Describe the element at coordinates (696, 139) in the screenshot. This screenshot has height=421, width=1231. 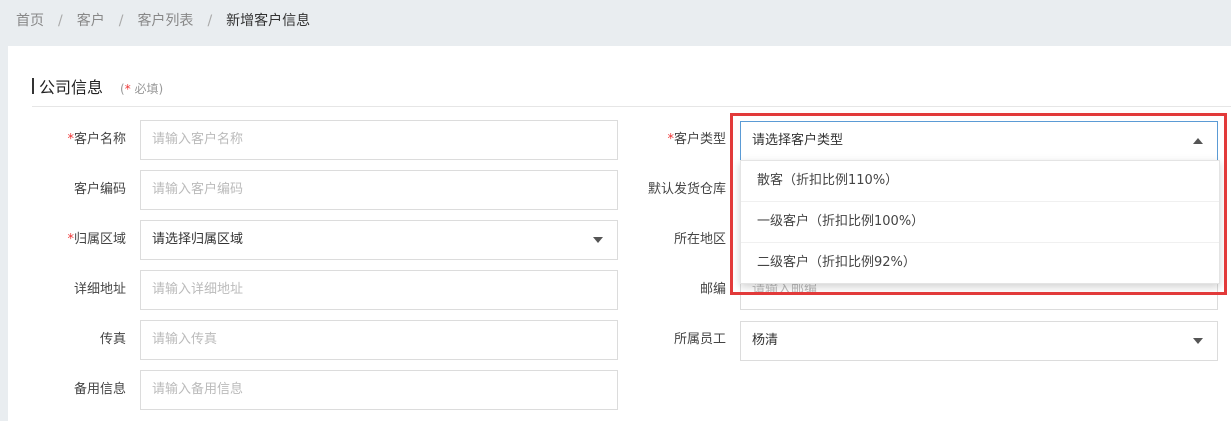
I see `customer-type-label: *客户类型` at that location.